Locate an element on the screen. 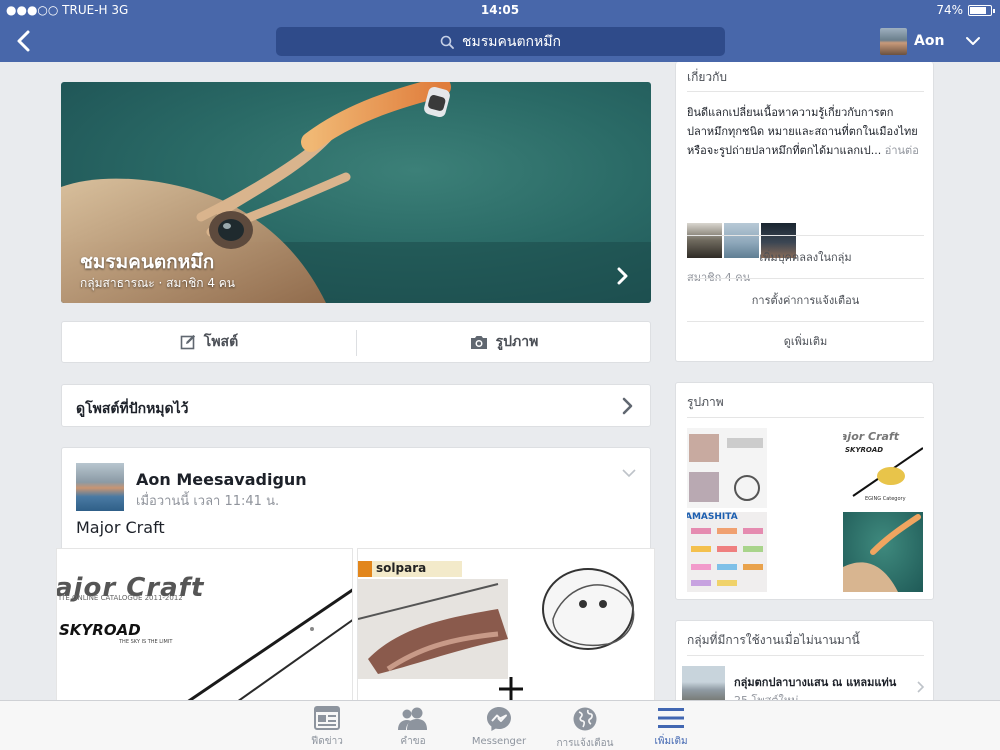  tab-label: เพิ่มเติม is located at coordinates (671, 741).